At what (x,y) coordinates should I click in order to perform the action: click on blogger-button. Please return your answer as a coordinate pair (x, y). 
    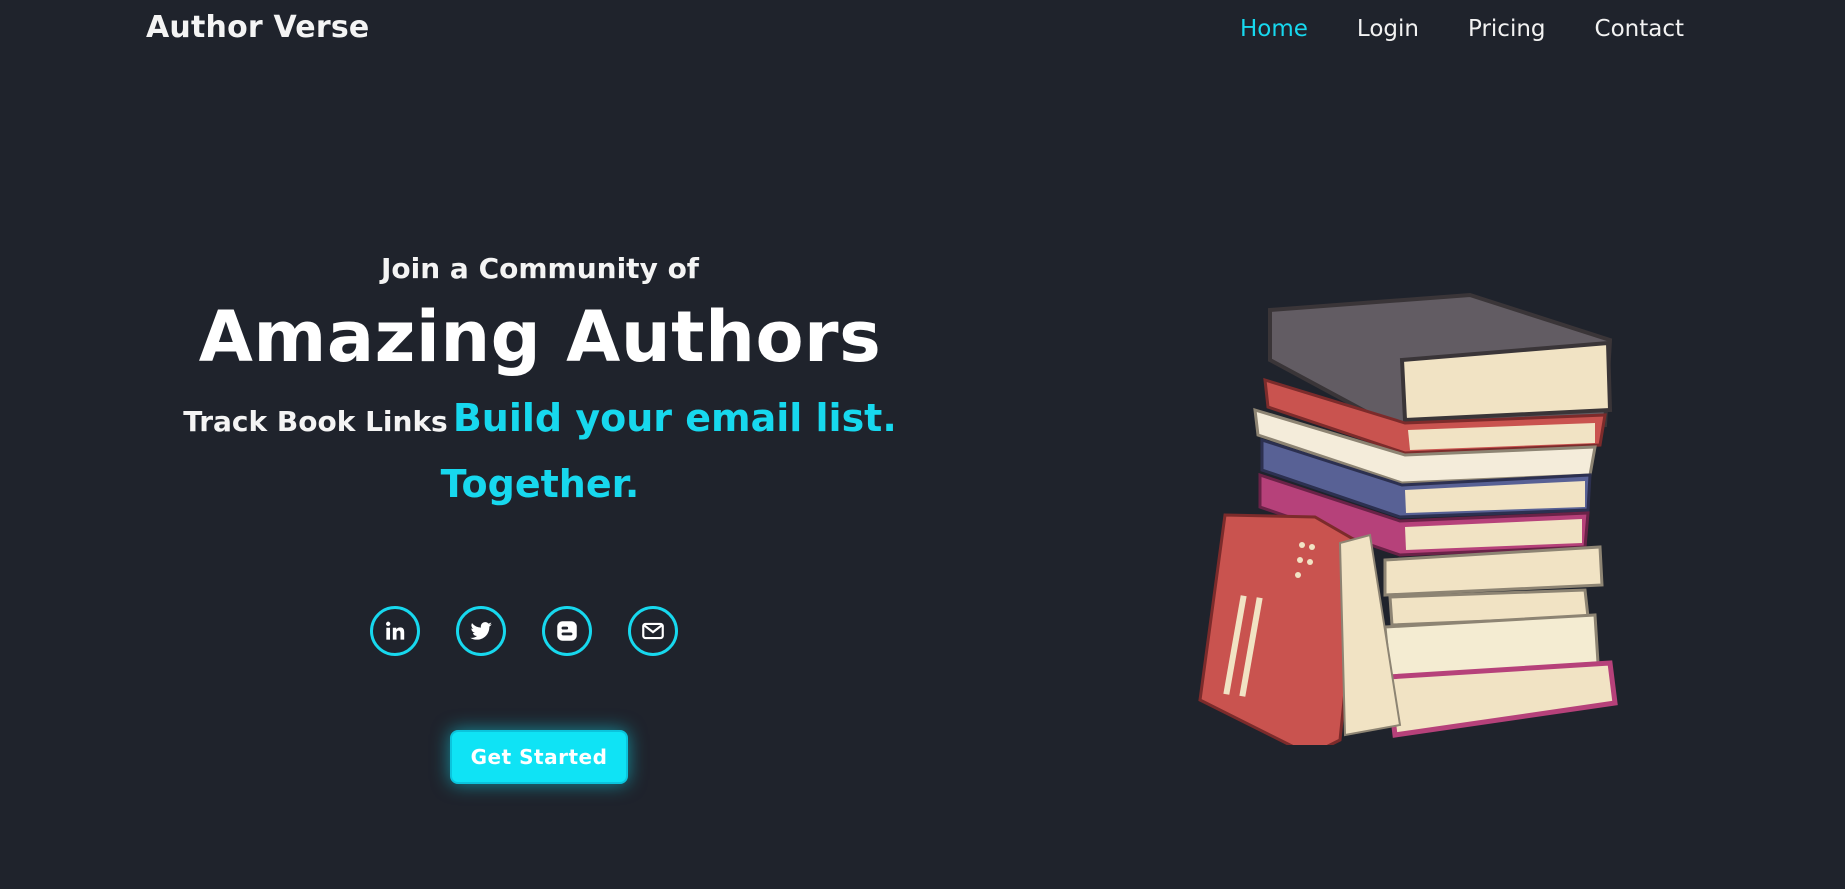
    Looking at the image, I should click on (567, 631).